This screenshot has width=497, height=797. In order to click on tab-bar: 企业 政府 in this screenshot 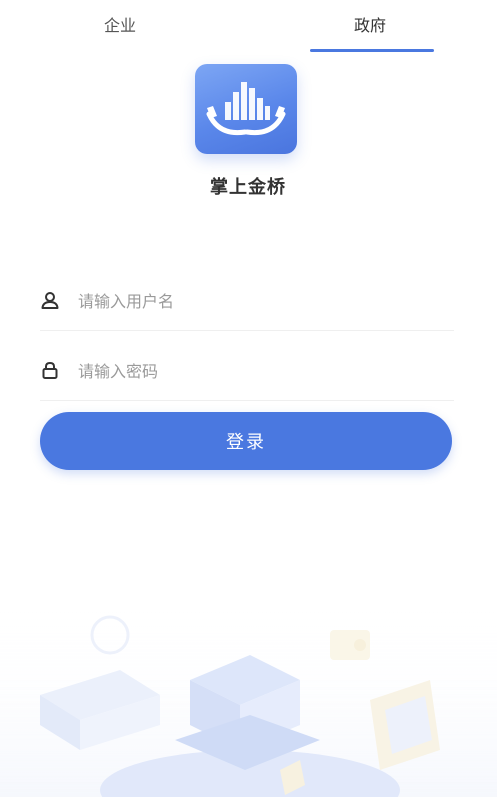, I will do `click(248, 28)`.